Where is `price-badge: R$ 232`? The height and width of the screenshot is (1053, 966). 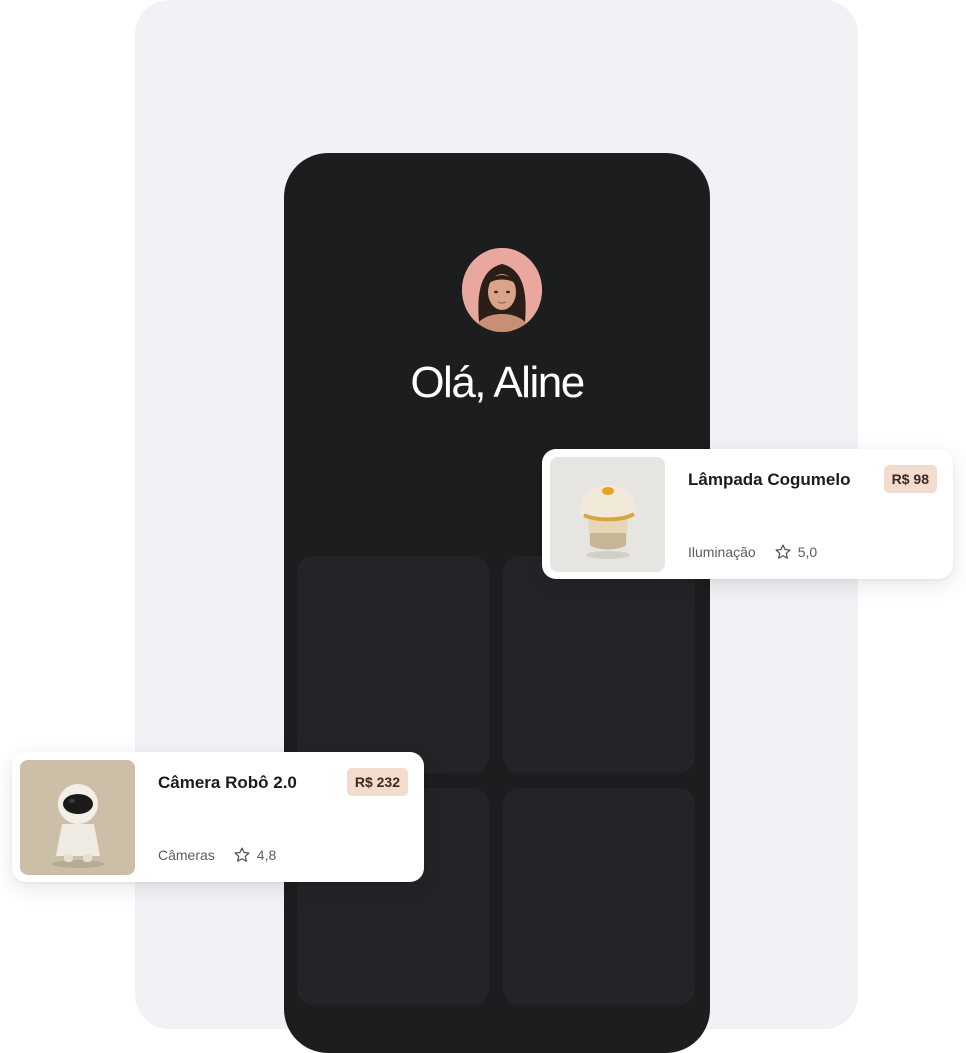
price-badge: R$ 232 is located at coordinates (377, 782).